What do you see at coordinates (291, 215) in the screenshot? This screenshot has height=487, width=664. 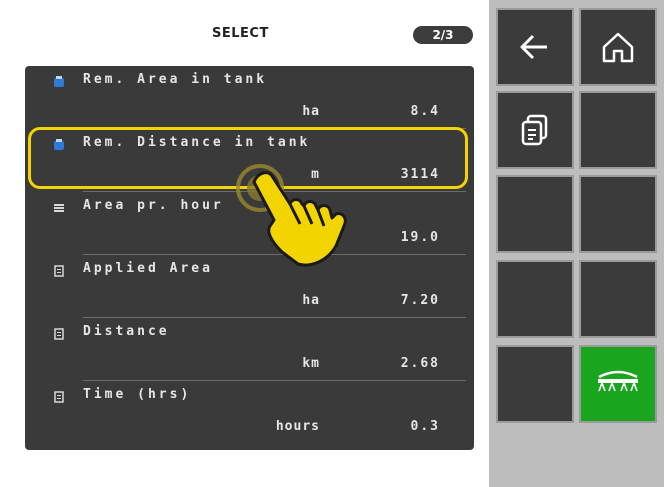 I see `tap-hand-icon` at bounding box center [291, 215].